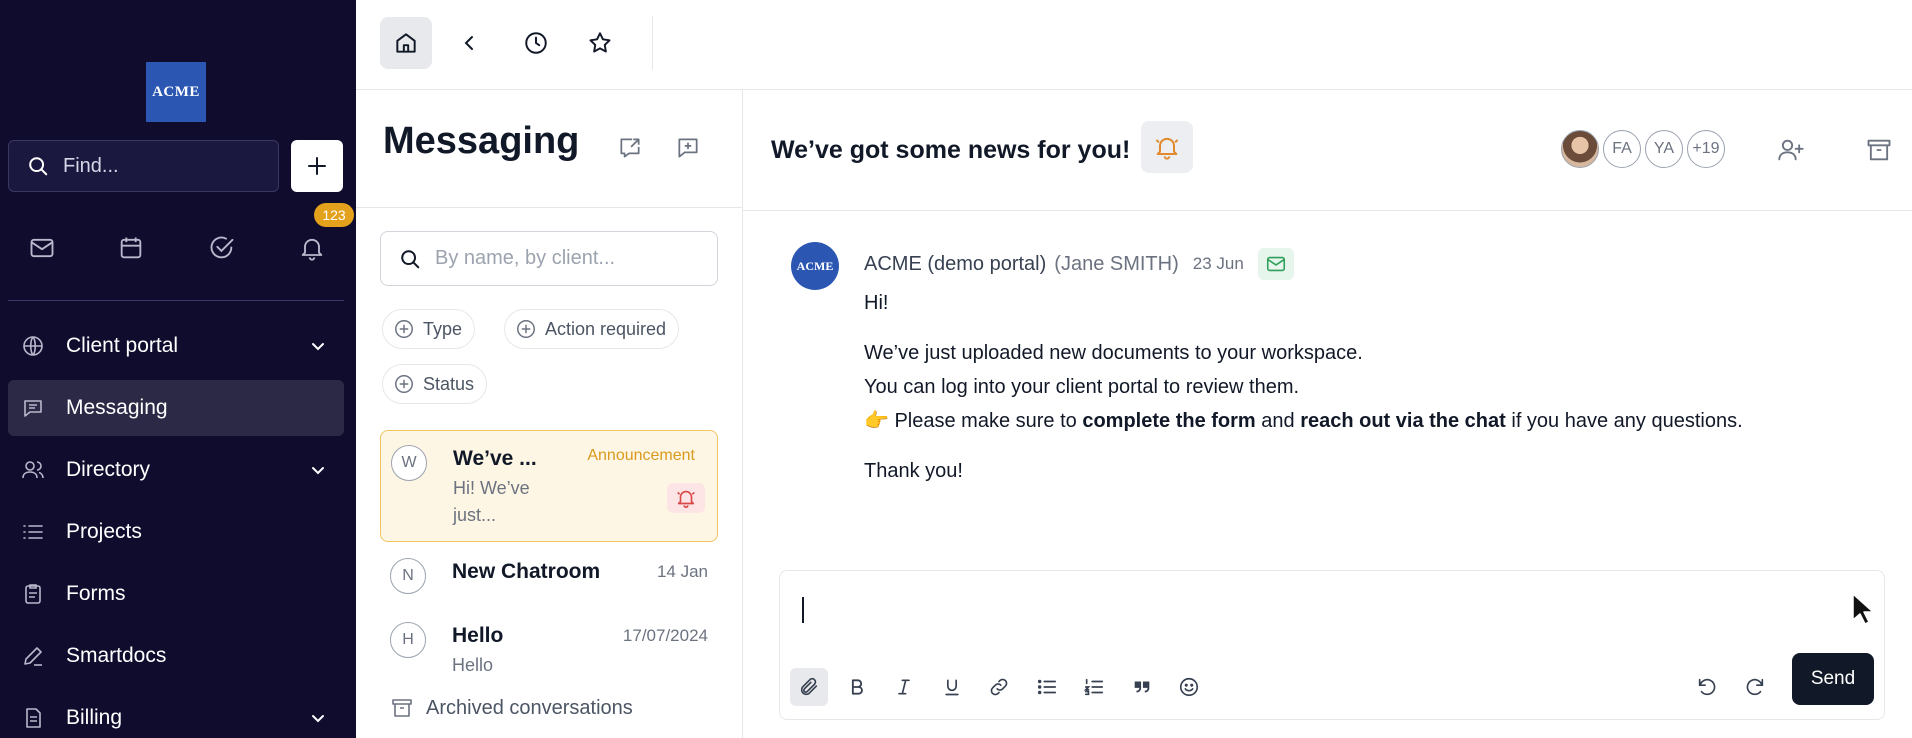 This screenshot has height=738, width=1912. What do you see at coordinates (876, 303) in the screenshot?
I see `message-greeting: Hi!` at bounding box center [876, 303].